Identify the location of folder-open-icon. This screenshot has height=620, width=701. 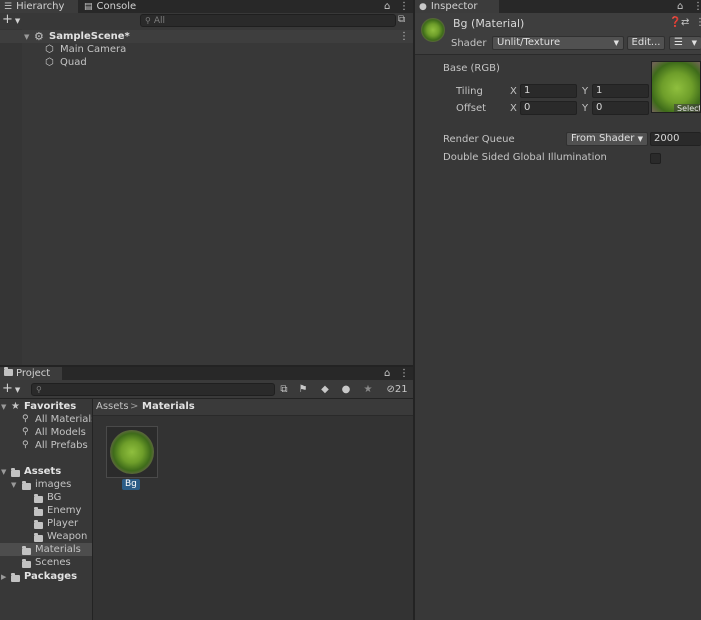
(15, 472).